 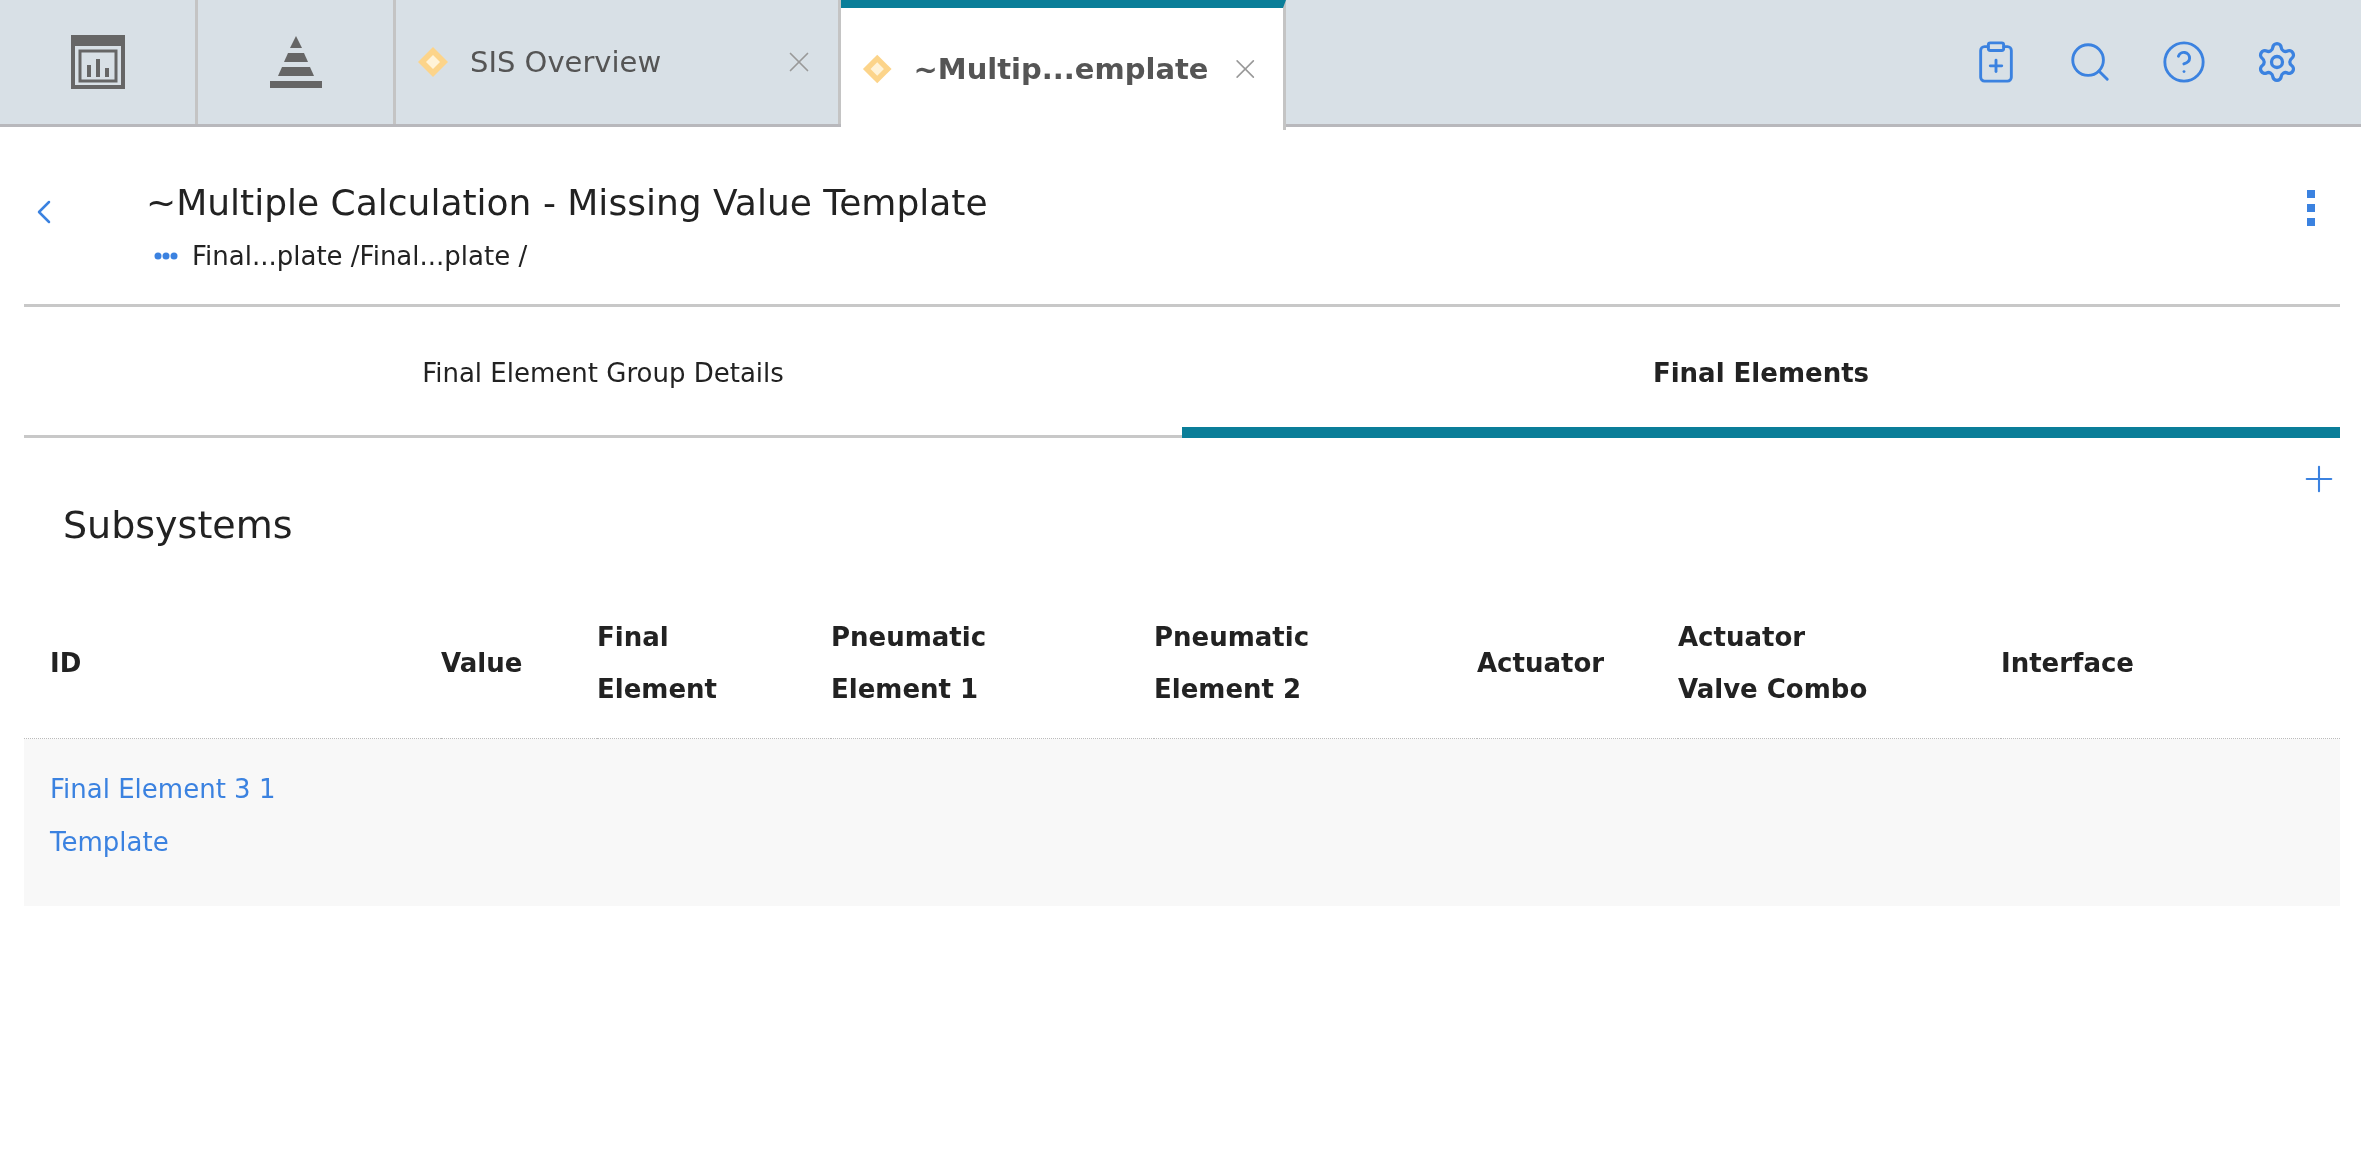 I want to click on help-button, so click(x=2184, y=62).